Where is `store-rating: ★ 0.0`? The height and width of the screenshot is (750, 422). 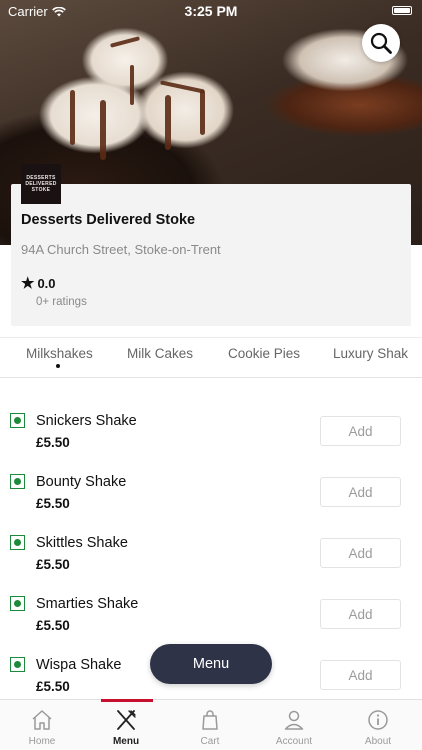 store-rating: ★ 0.0 is located at coordinates (38, 283).